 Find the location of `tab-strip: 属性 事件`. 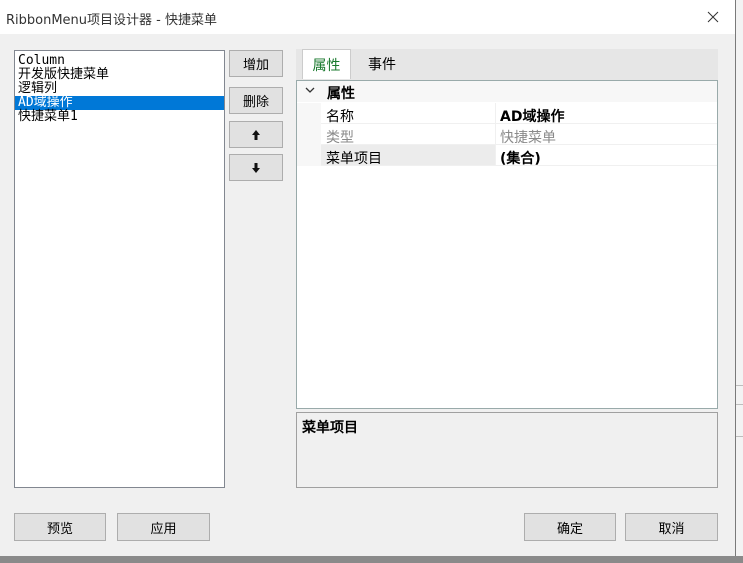

tab-strip: 属性 事件 is located at coordinates (507, 64).